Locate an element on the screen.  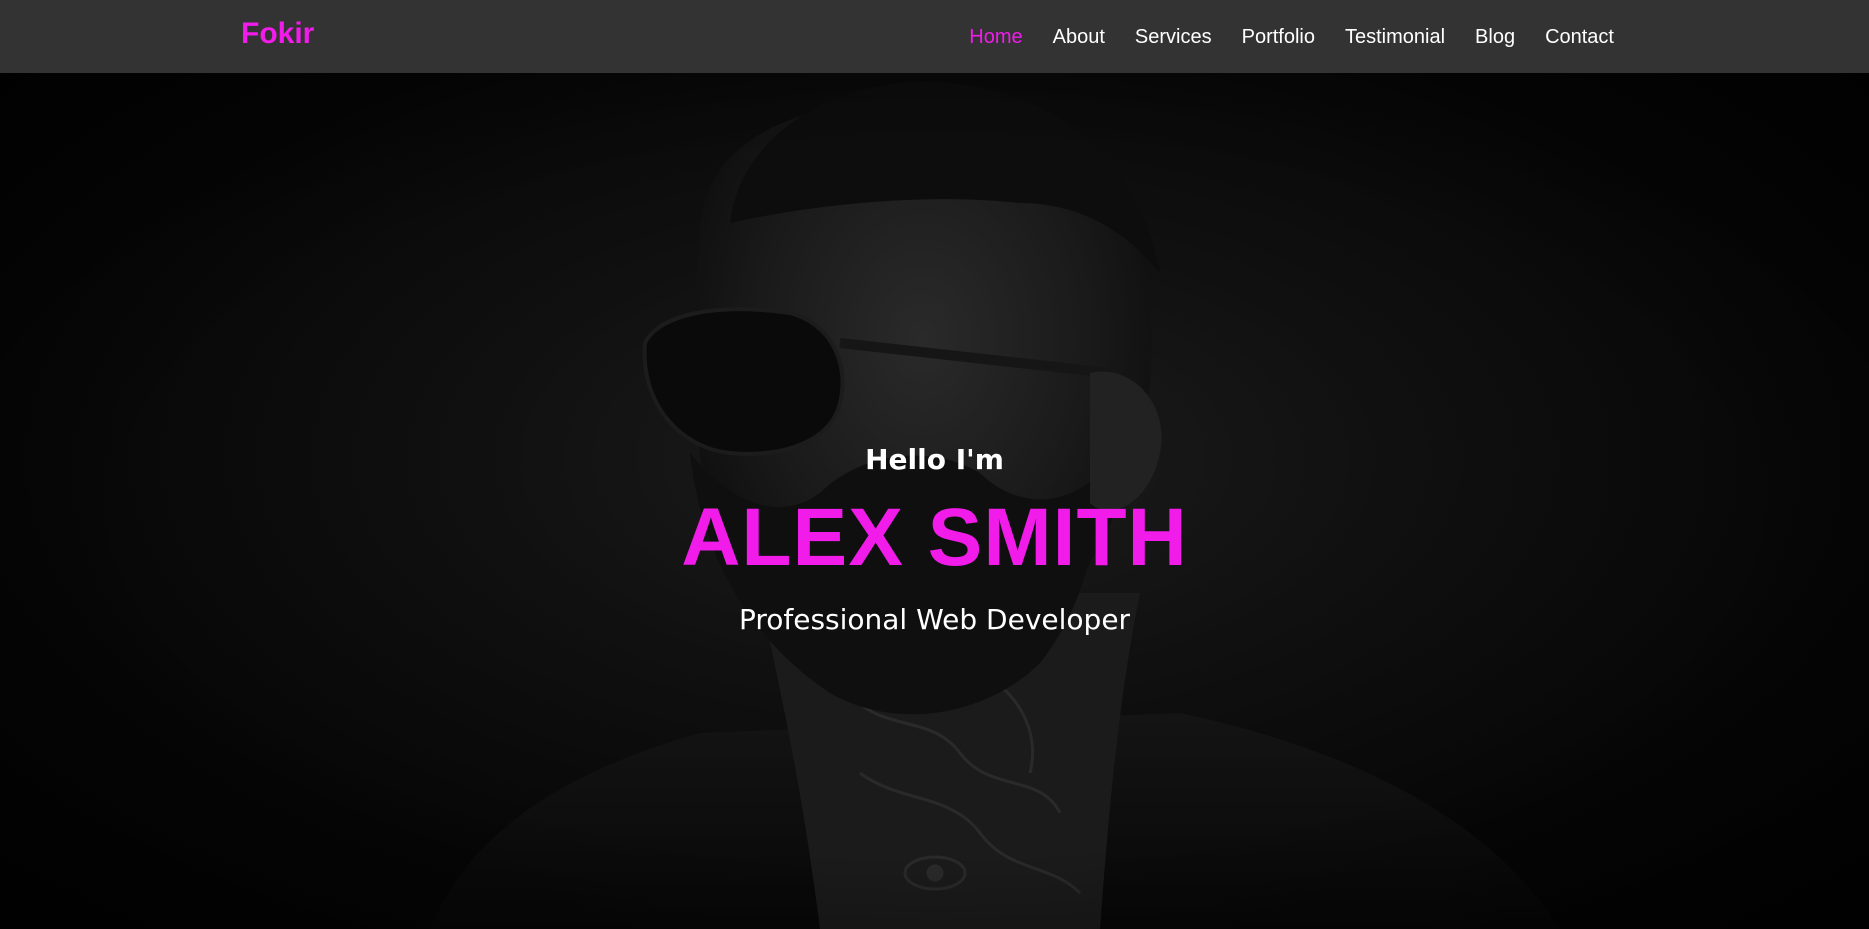
hero-name: ALEX SMITH is located at coordinates (934, 537).